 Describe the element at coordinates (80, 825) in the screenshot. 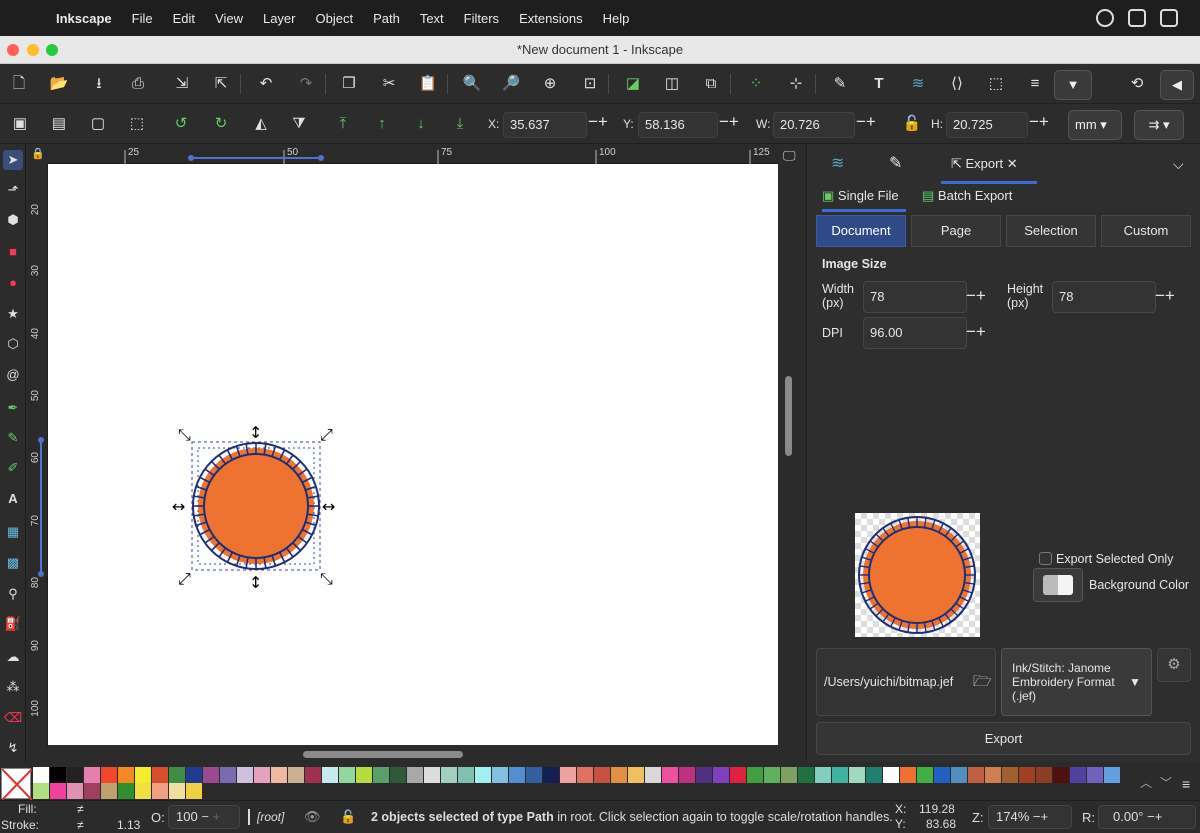

I see `stroke-value: ≠` at that location.